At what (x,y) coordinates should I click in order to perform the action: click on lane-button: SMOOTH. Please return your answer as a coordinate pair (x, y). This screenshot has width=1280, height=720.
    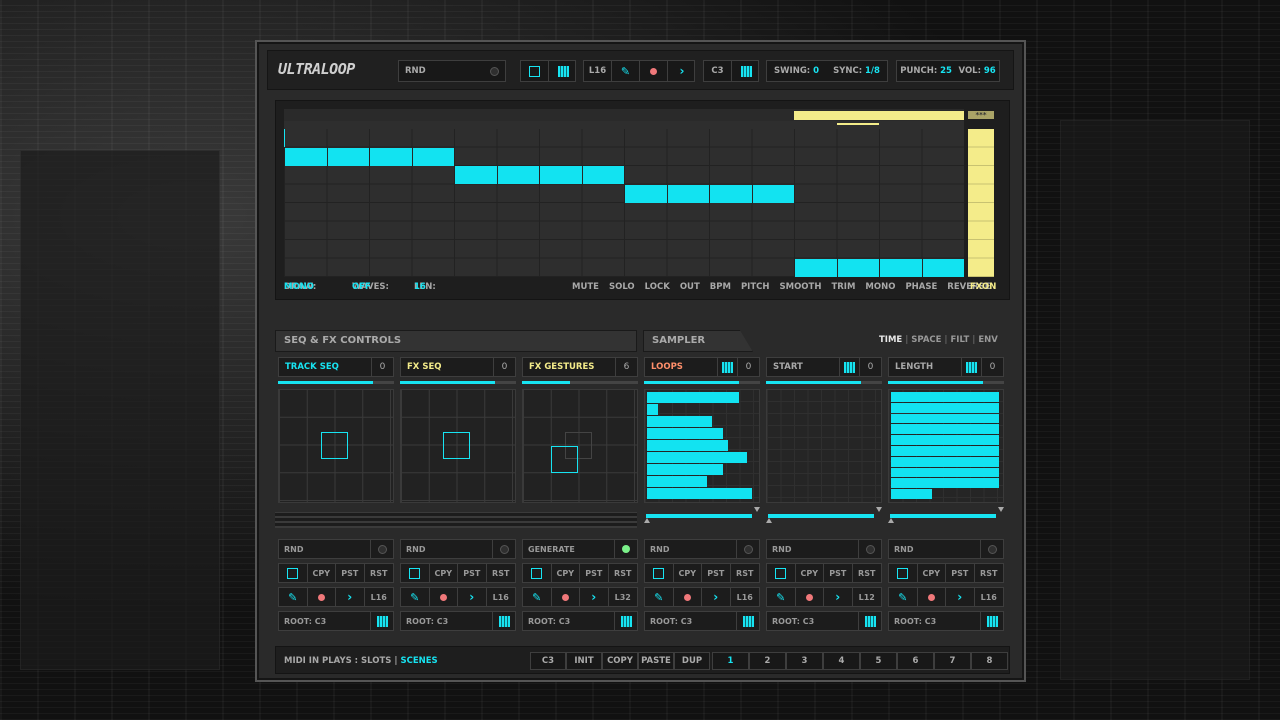
    Looking at the image, I should click on (800, 287).